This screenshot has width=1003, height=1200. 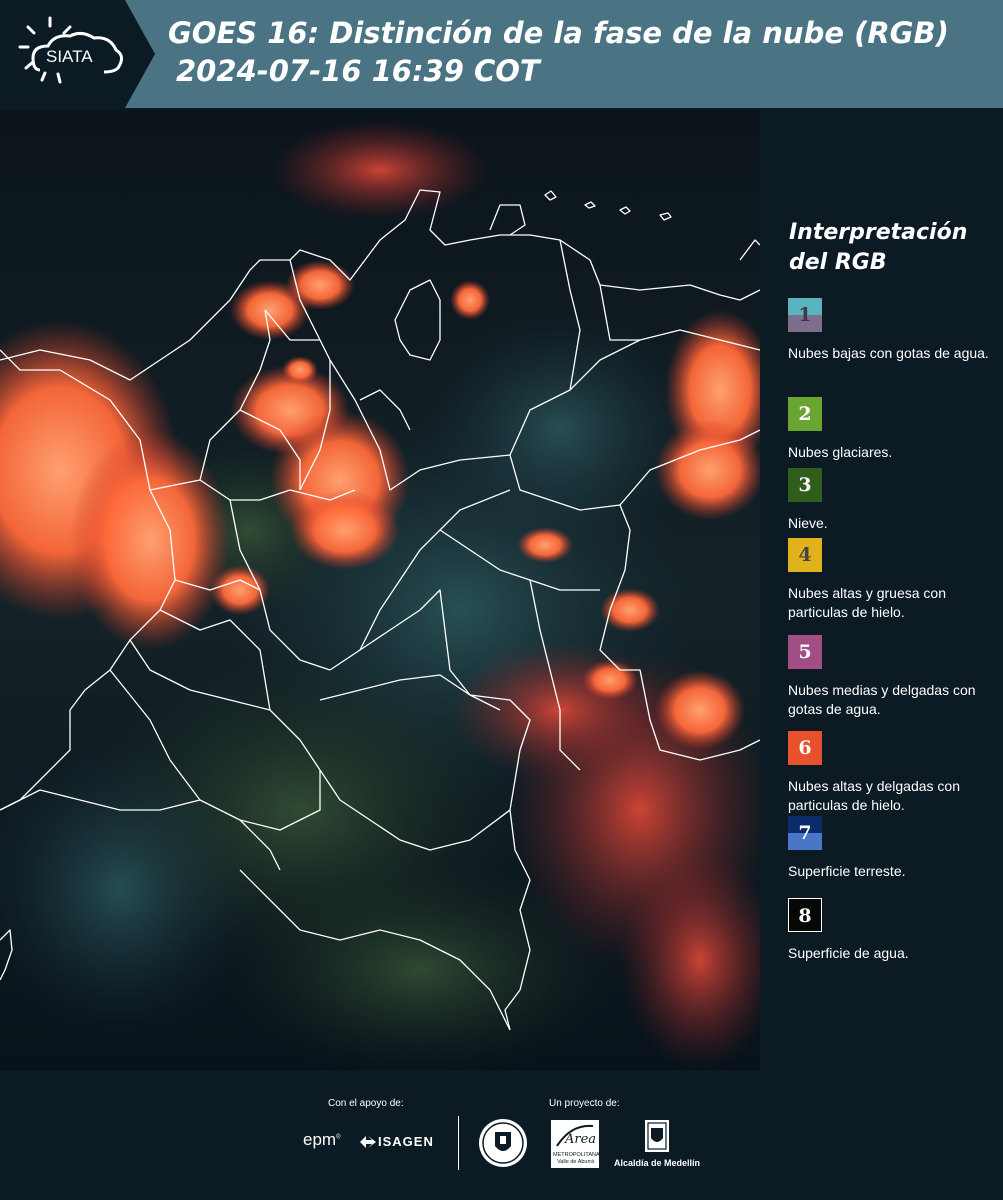 What do you see at coordinates (848, 953) in the screenshot?
I see `legend-label: Superficie de agua.` at bounding box center [848, 953].